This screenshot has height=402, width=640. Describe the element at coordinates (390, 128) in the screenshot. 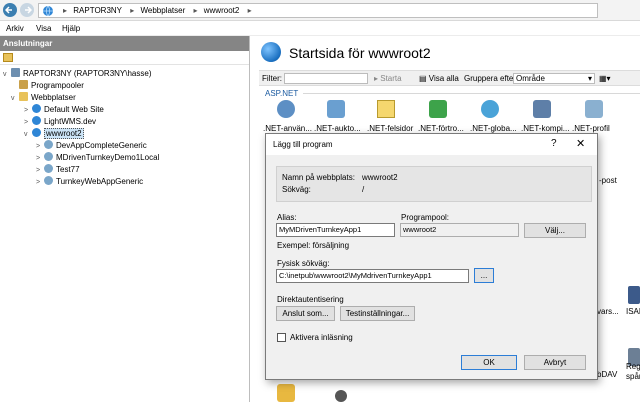

I see `feature-label: .NET-felsidor` at that location.